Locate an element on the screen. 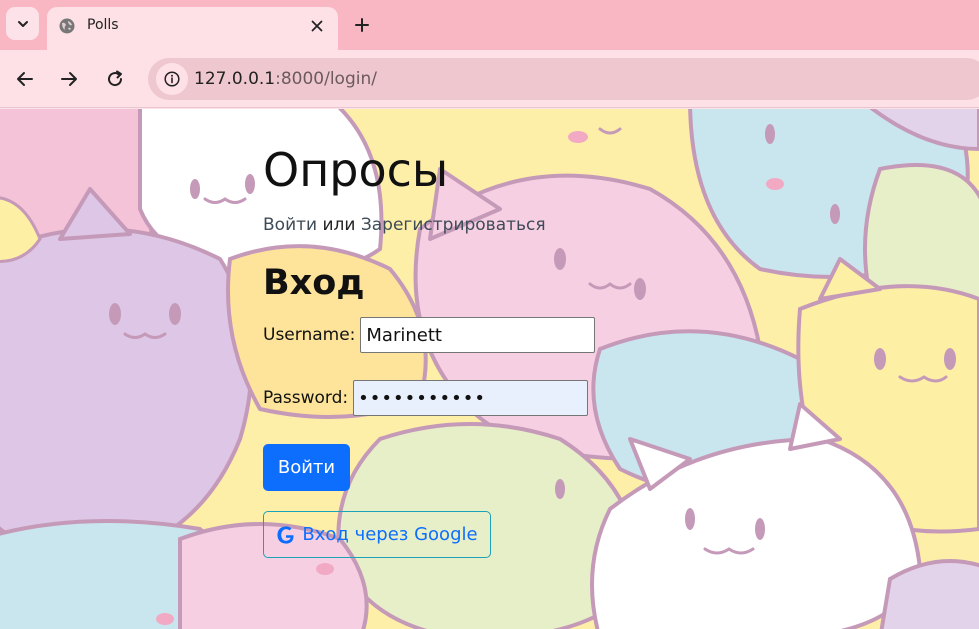  google-login-label: Вход через Google is located at coordinates (390, 534).